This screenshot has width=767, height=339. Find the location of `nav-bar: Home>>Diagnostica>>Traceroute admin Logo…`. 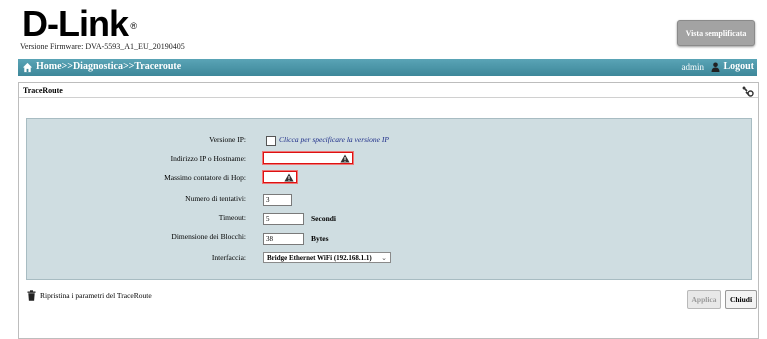

nav-bar: Home>>Diagnostica>>Traceroute admin Logo… is located at coordinates (387, 67).